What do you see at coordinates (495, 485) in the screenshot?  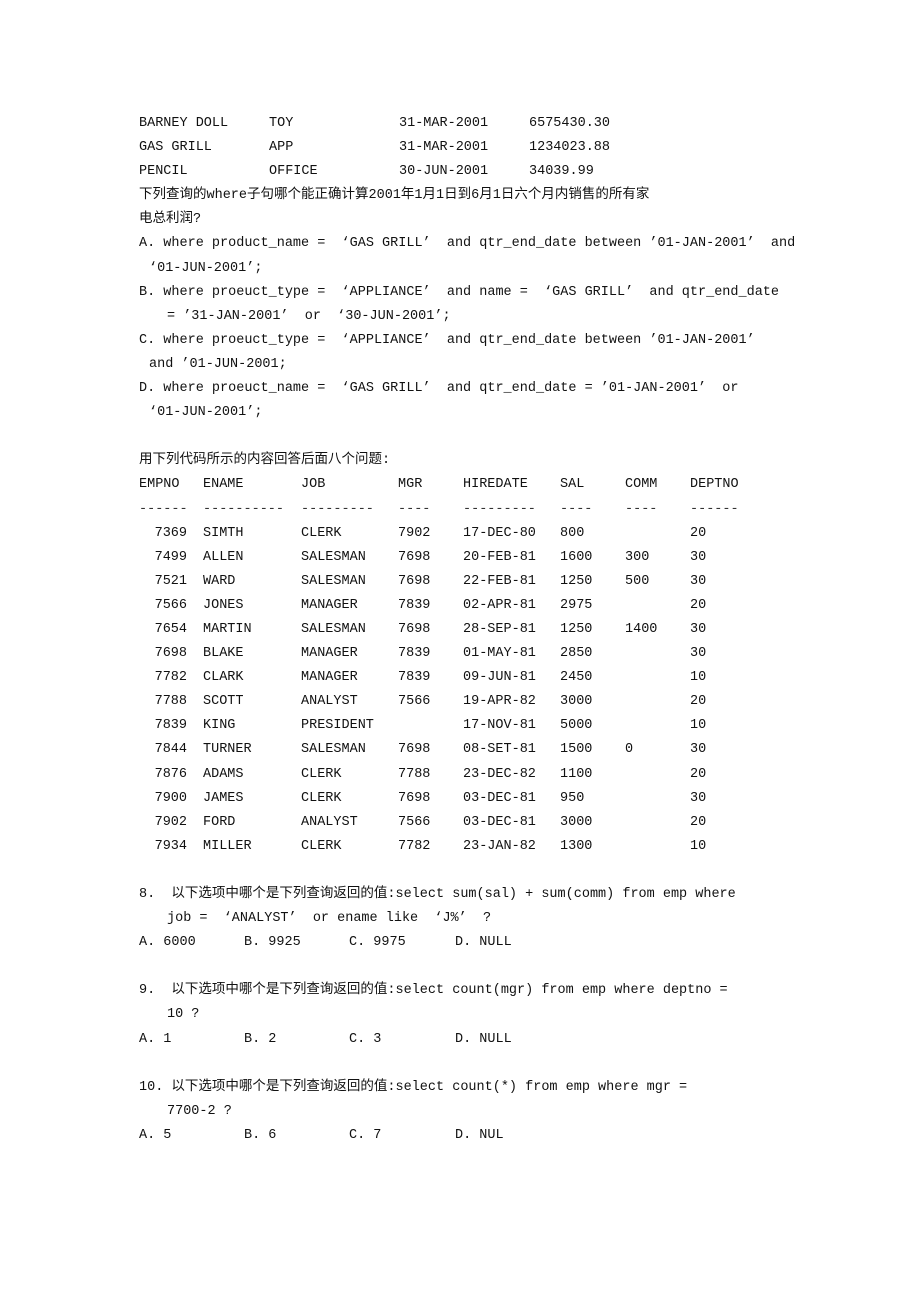 I see `cell: HIREDATE` at bounding box center [495, 485].